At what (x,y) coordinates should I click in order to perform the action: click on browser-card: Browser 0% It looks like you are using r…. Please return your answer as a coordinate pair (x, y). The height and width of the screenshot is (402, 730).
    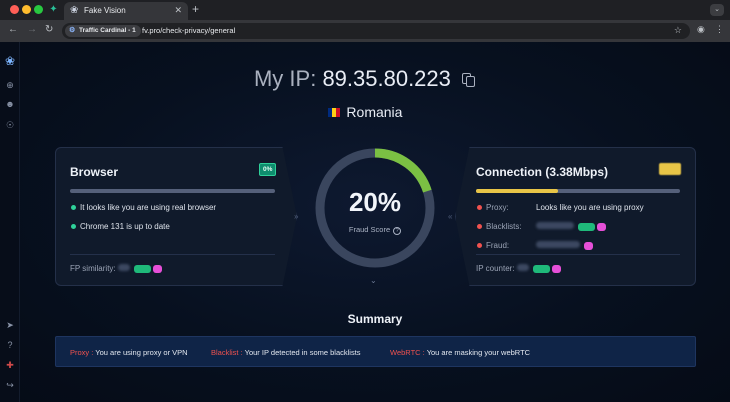
    Looking at the image, I should click on (176, 216).